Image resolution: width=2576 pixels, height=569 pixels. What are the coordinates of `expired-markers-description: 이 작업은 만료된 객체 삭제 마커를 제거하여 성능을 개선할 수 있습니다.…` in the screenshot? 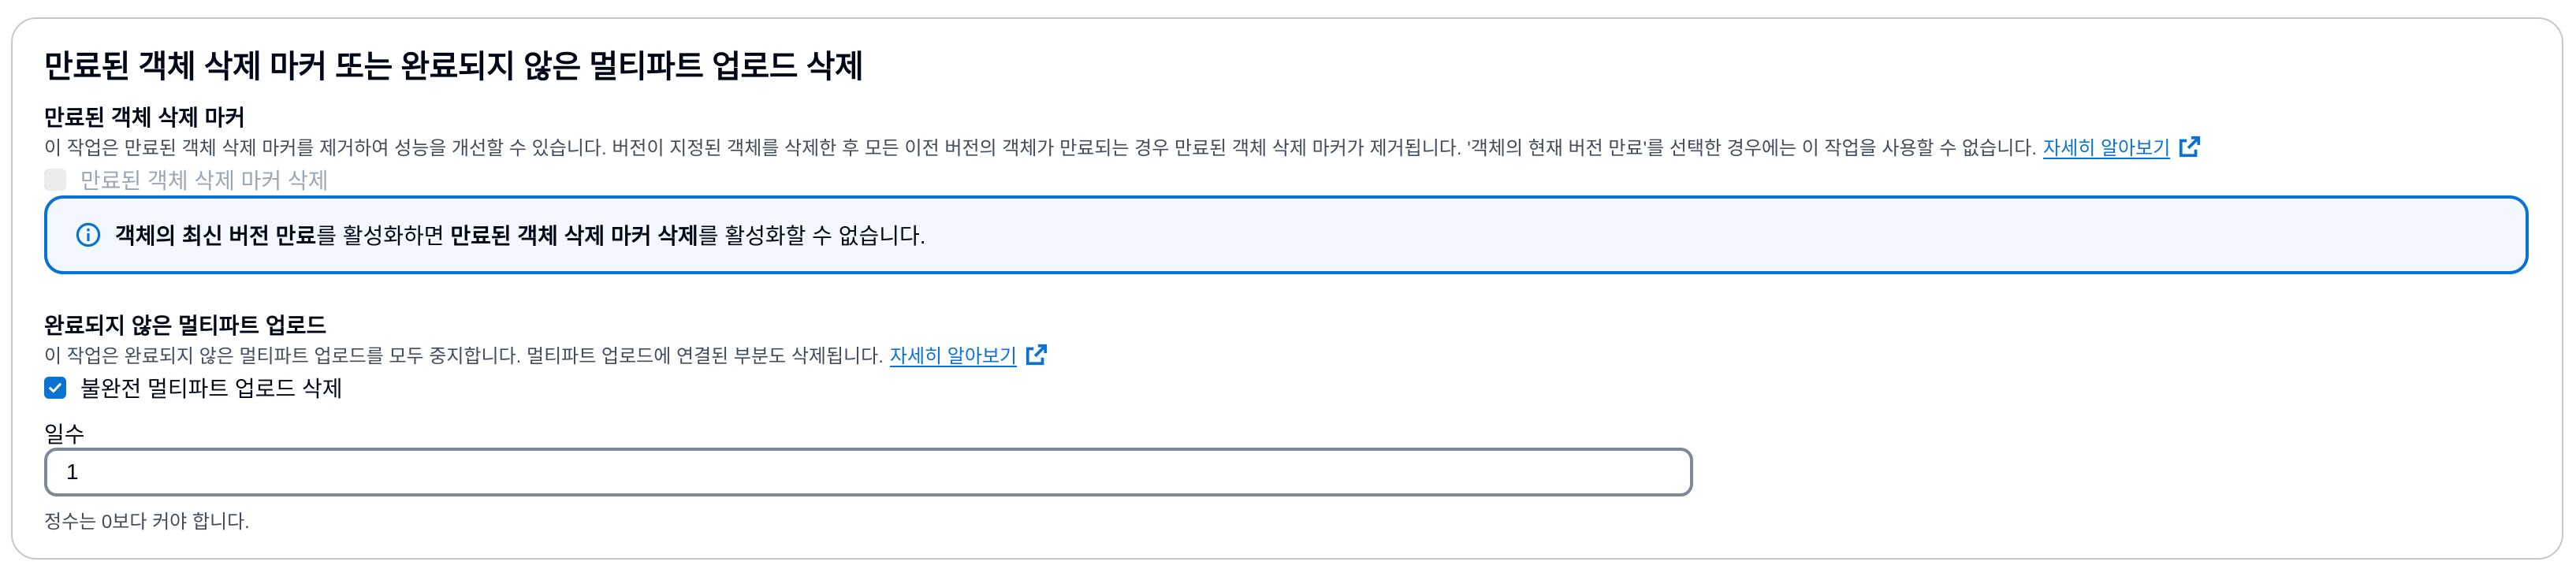 It's located at (1123, 146).